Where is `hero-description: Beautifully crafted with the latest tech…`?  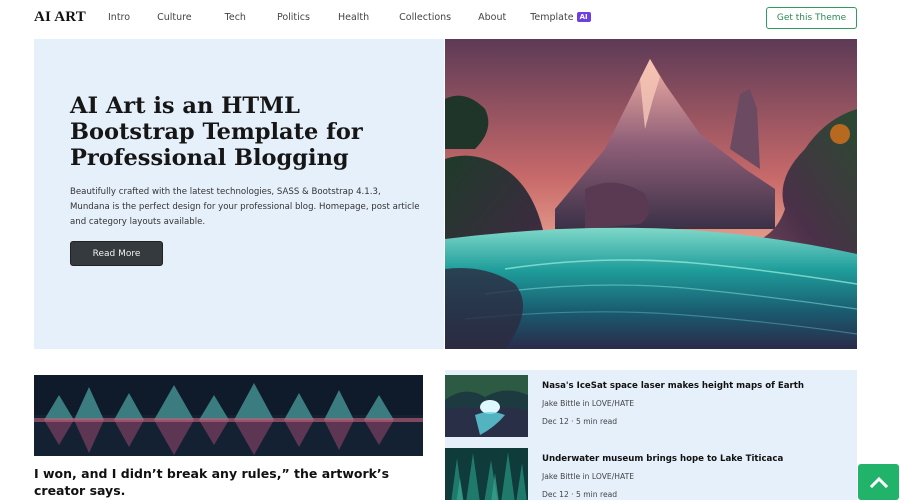 hero-description: Beautifully crafted with the latest tech… is located at coordinates (245, 207).